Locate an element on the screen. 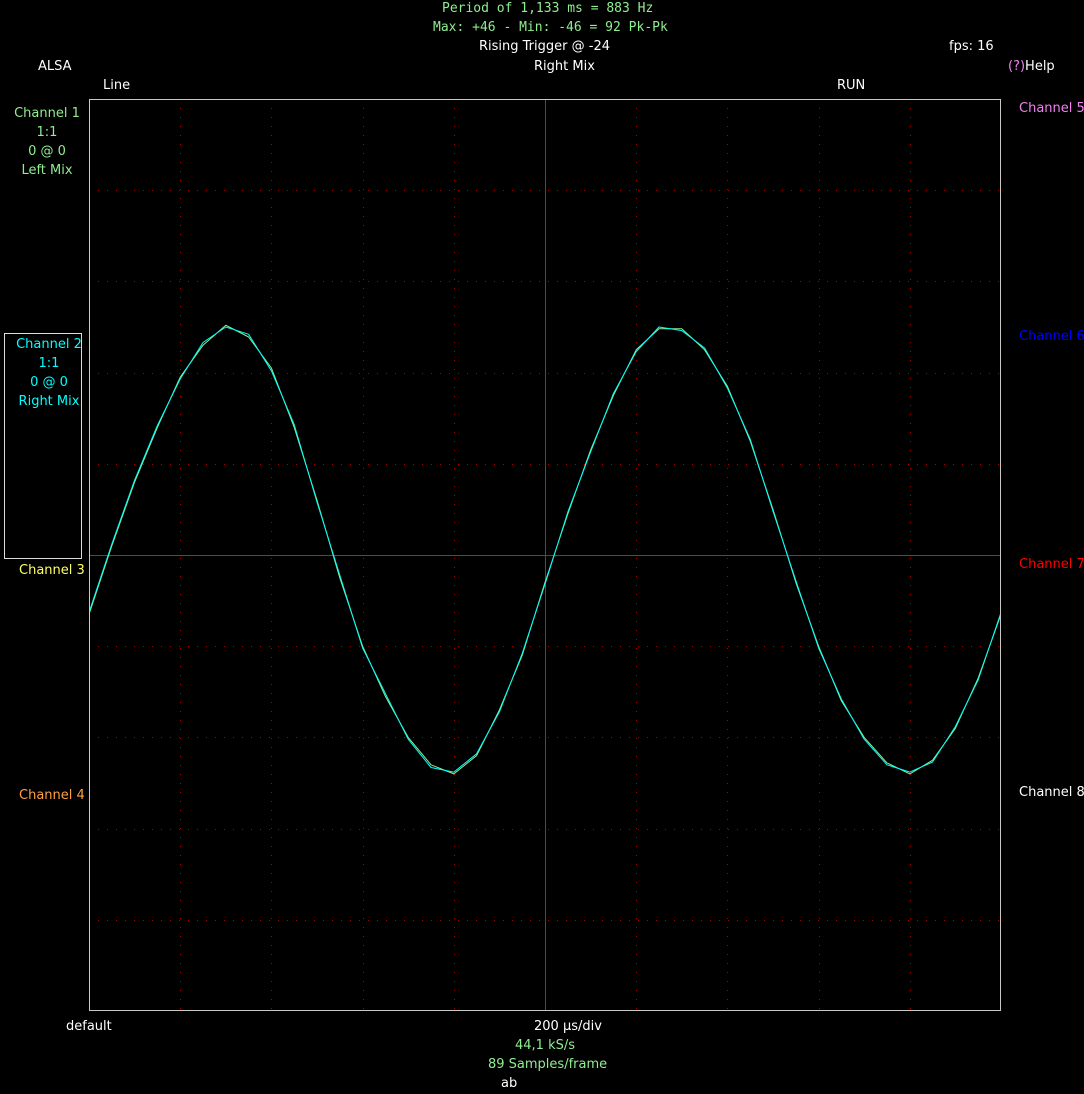  trigger-label: Rising Trigger @ -24 is located at coordinates (544, 46).